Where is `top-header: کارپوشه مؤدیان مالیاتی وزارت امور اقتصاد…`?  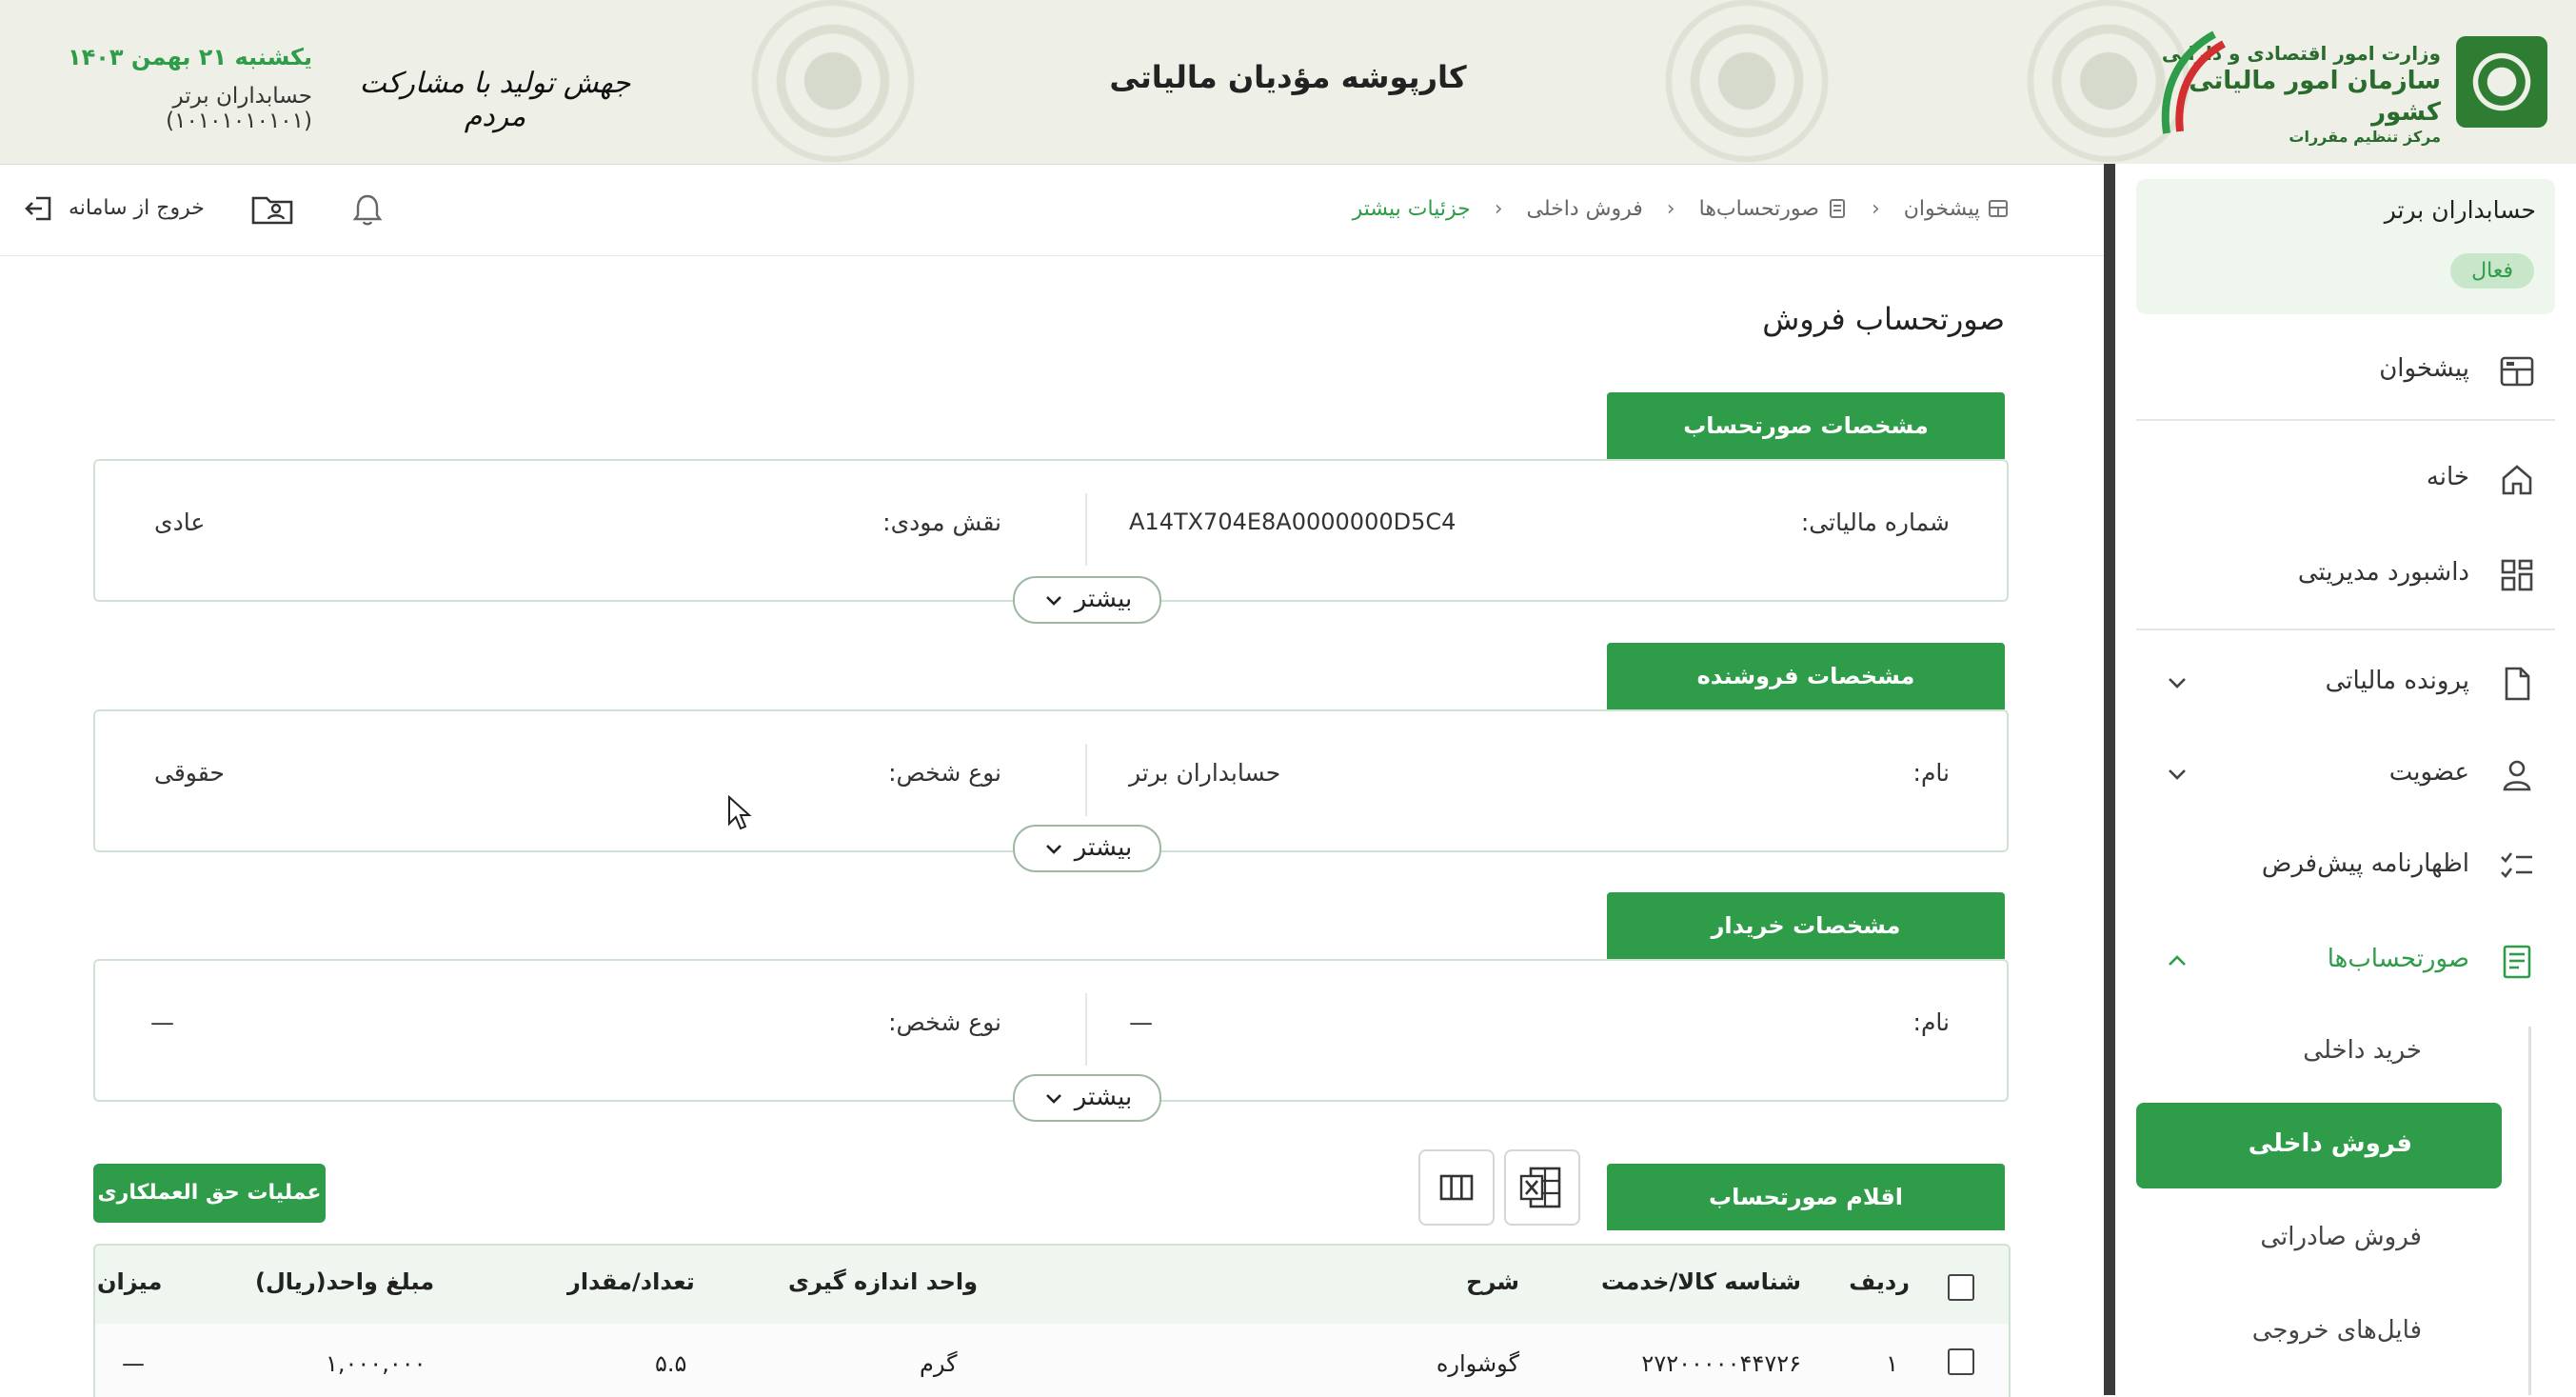
top-header: کارپوشه مؤدیان مالیاتی وزارت امور اقتصاد… is located at coordinates (1288, 82).